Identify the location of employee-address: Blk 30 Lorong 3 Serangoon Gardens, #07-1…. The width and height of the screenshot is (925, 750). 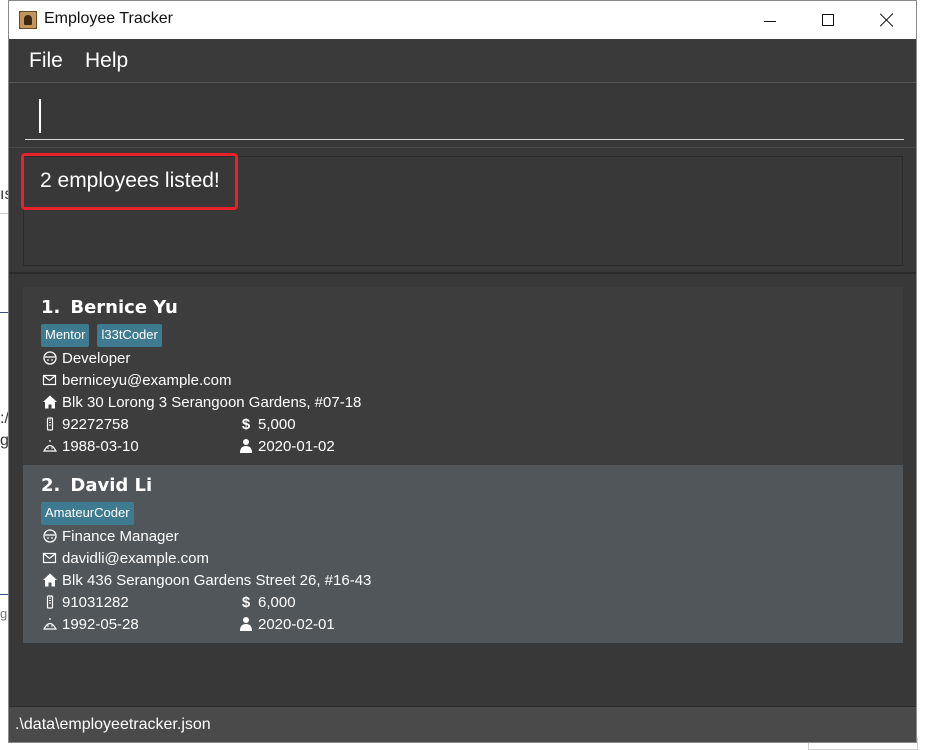
(212, 402).